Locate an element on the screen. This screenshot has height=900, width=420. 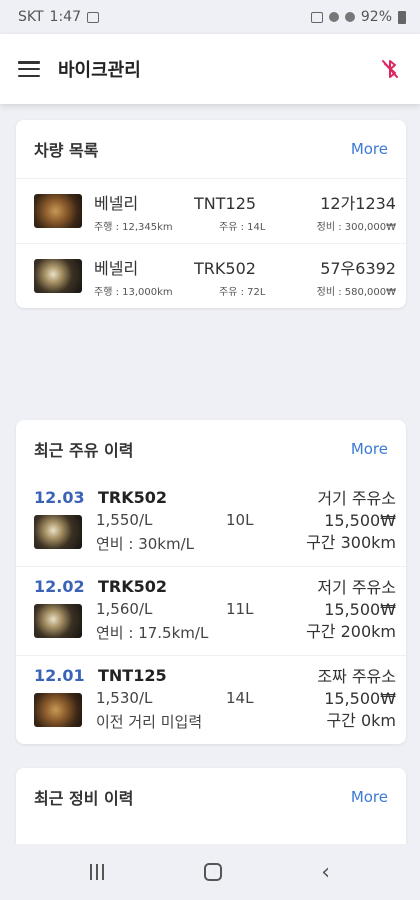
gallery-notification-icon is located at coordinates (93, 17).